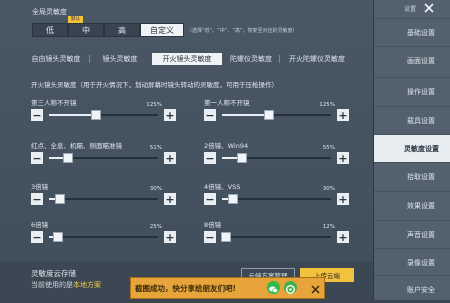 Image resolution: width=450 pixels, height=303 pixels. I want to click on screenshot-toast: 截图成功，快分享给朋友们吧!, so click(227, 288).